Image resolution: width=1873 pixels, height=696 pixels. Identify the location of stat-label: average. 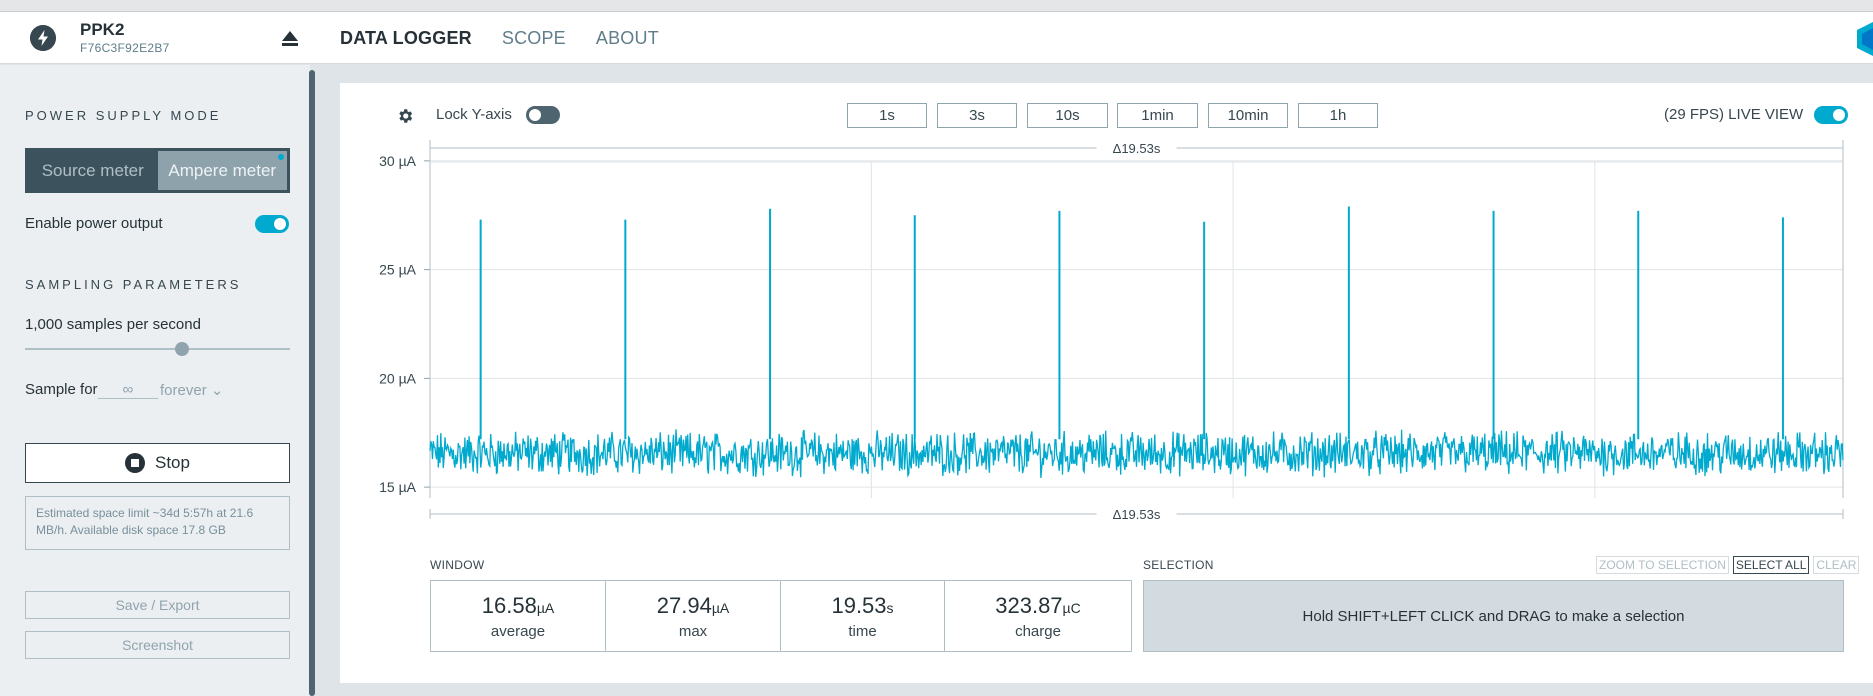
(518, 631).